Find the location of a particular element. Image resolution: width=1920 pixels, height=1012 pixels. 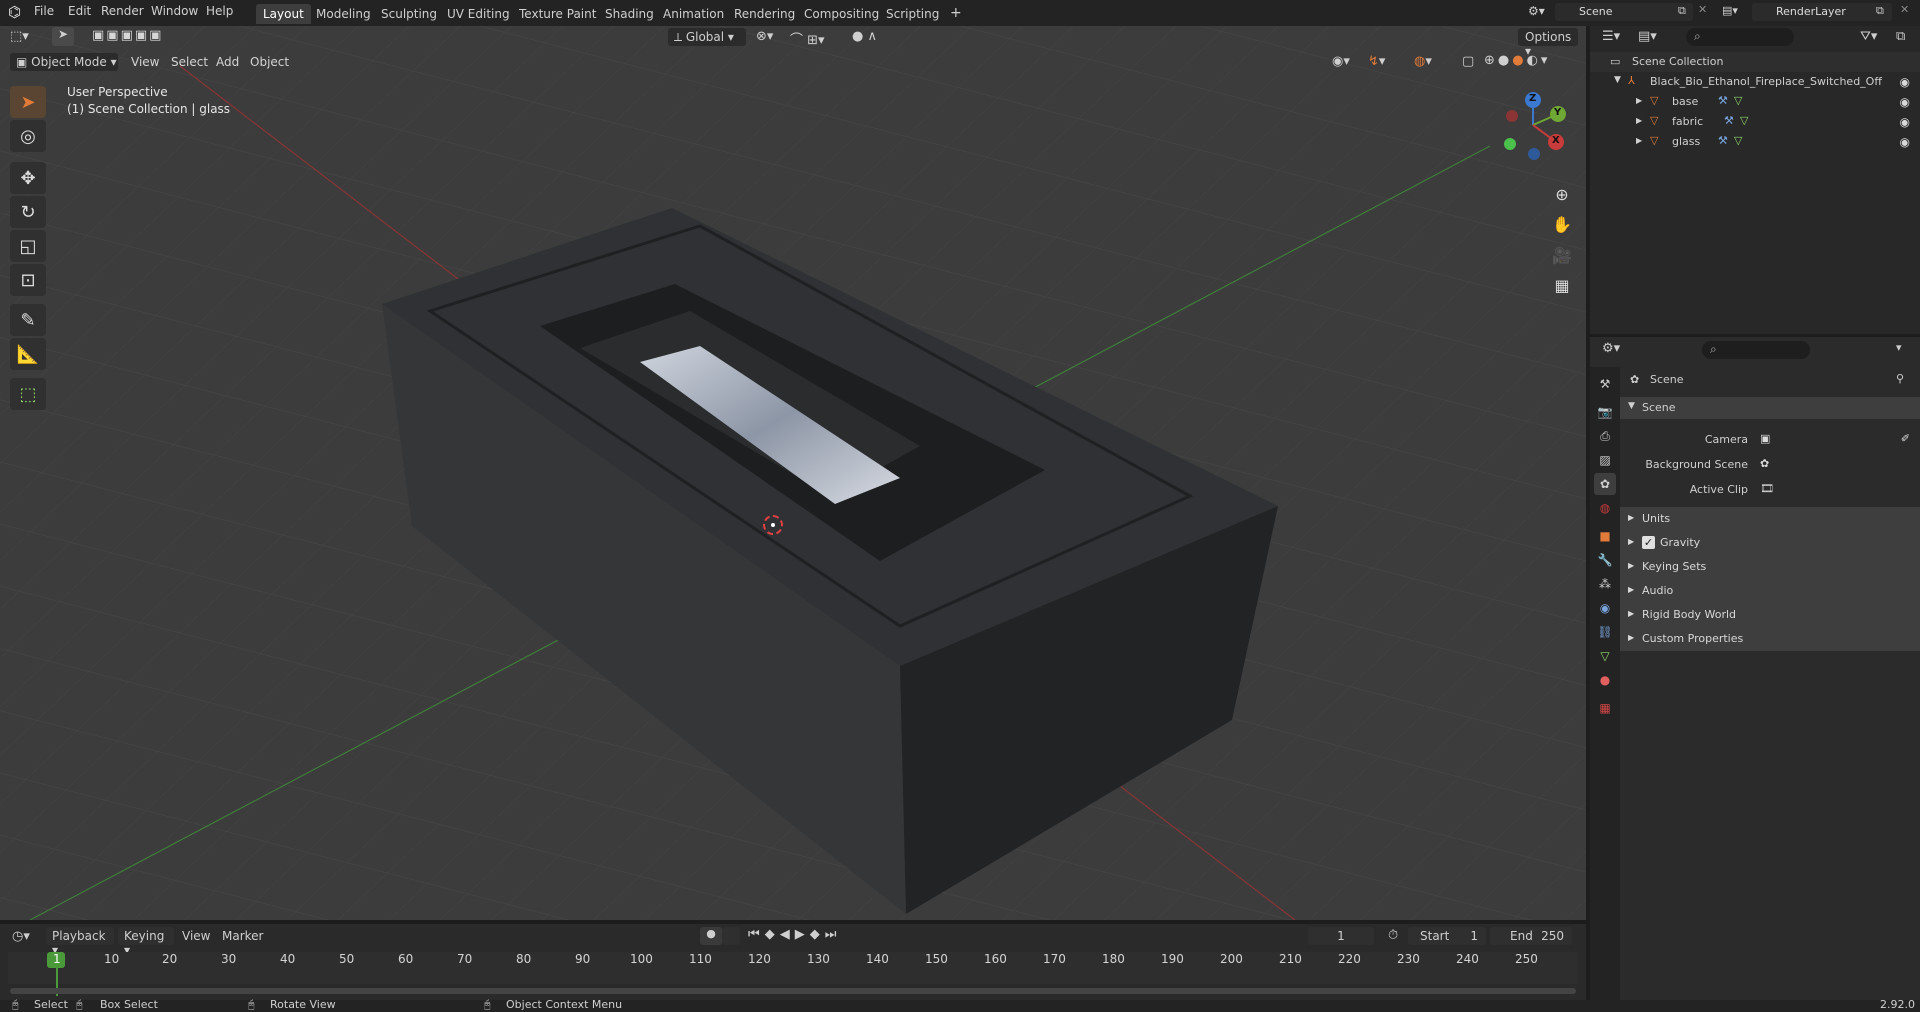

pan-view-button: ✋ is located at coordinates (1562, 224).